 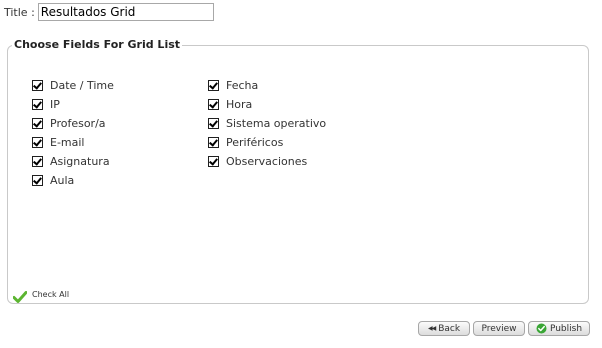 I want to click on title-input, so click(x=125, y=12).